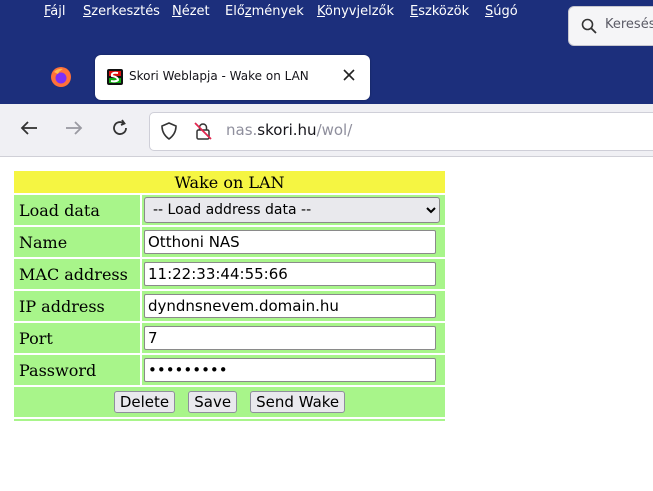 Image resolution: width=653 pixels, height=491 pixels. I want to click on mac-label: MAC address, so click(77, 274).